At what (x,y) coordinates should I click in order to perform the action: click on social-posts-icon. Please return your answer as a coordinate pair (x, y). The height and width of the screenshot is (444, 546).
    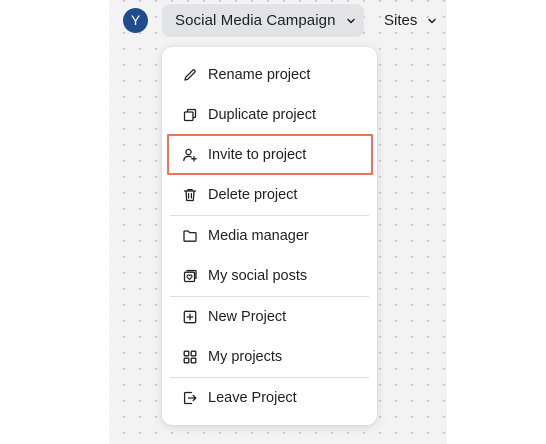
    Looking at the image, I should click on (190, 276).